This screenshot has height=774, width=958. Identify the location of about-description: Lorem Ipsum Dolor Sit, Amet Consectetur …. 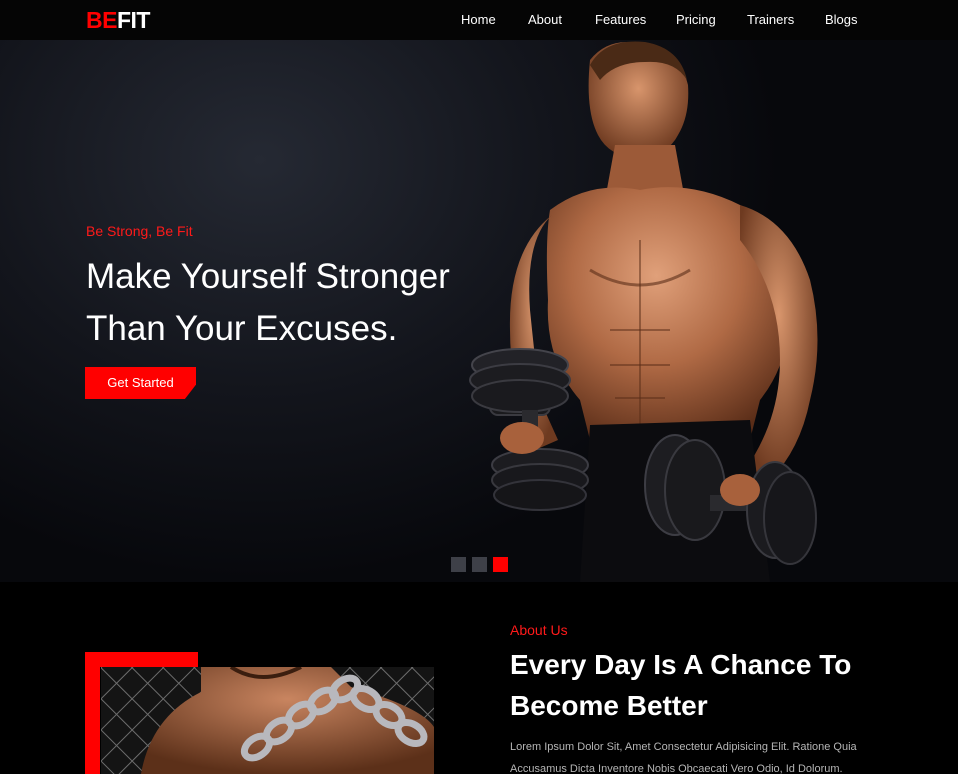
(683, 757).